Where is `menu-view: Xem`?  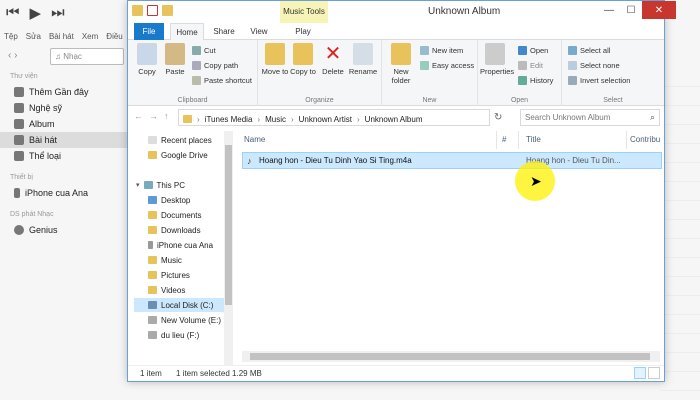 menu-view: Xem is located at coordinates (90, 36).